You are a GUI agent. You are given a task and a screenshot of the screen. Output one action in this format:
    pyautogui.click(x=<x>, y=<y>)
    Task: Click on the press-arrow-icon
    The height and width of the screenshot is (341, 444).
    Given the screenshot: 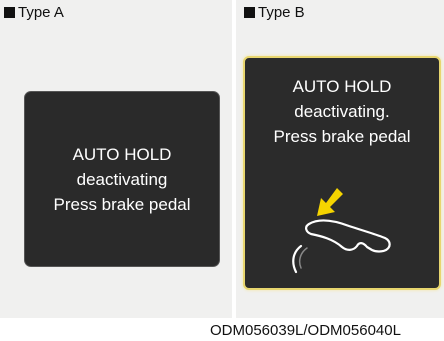 What is the action you would take?
    pyautogui.click(x=330, y=202)
    